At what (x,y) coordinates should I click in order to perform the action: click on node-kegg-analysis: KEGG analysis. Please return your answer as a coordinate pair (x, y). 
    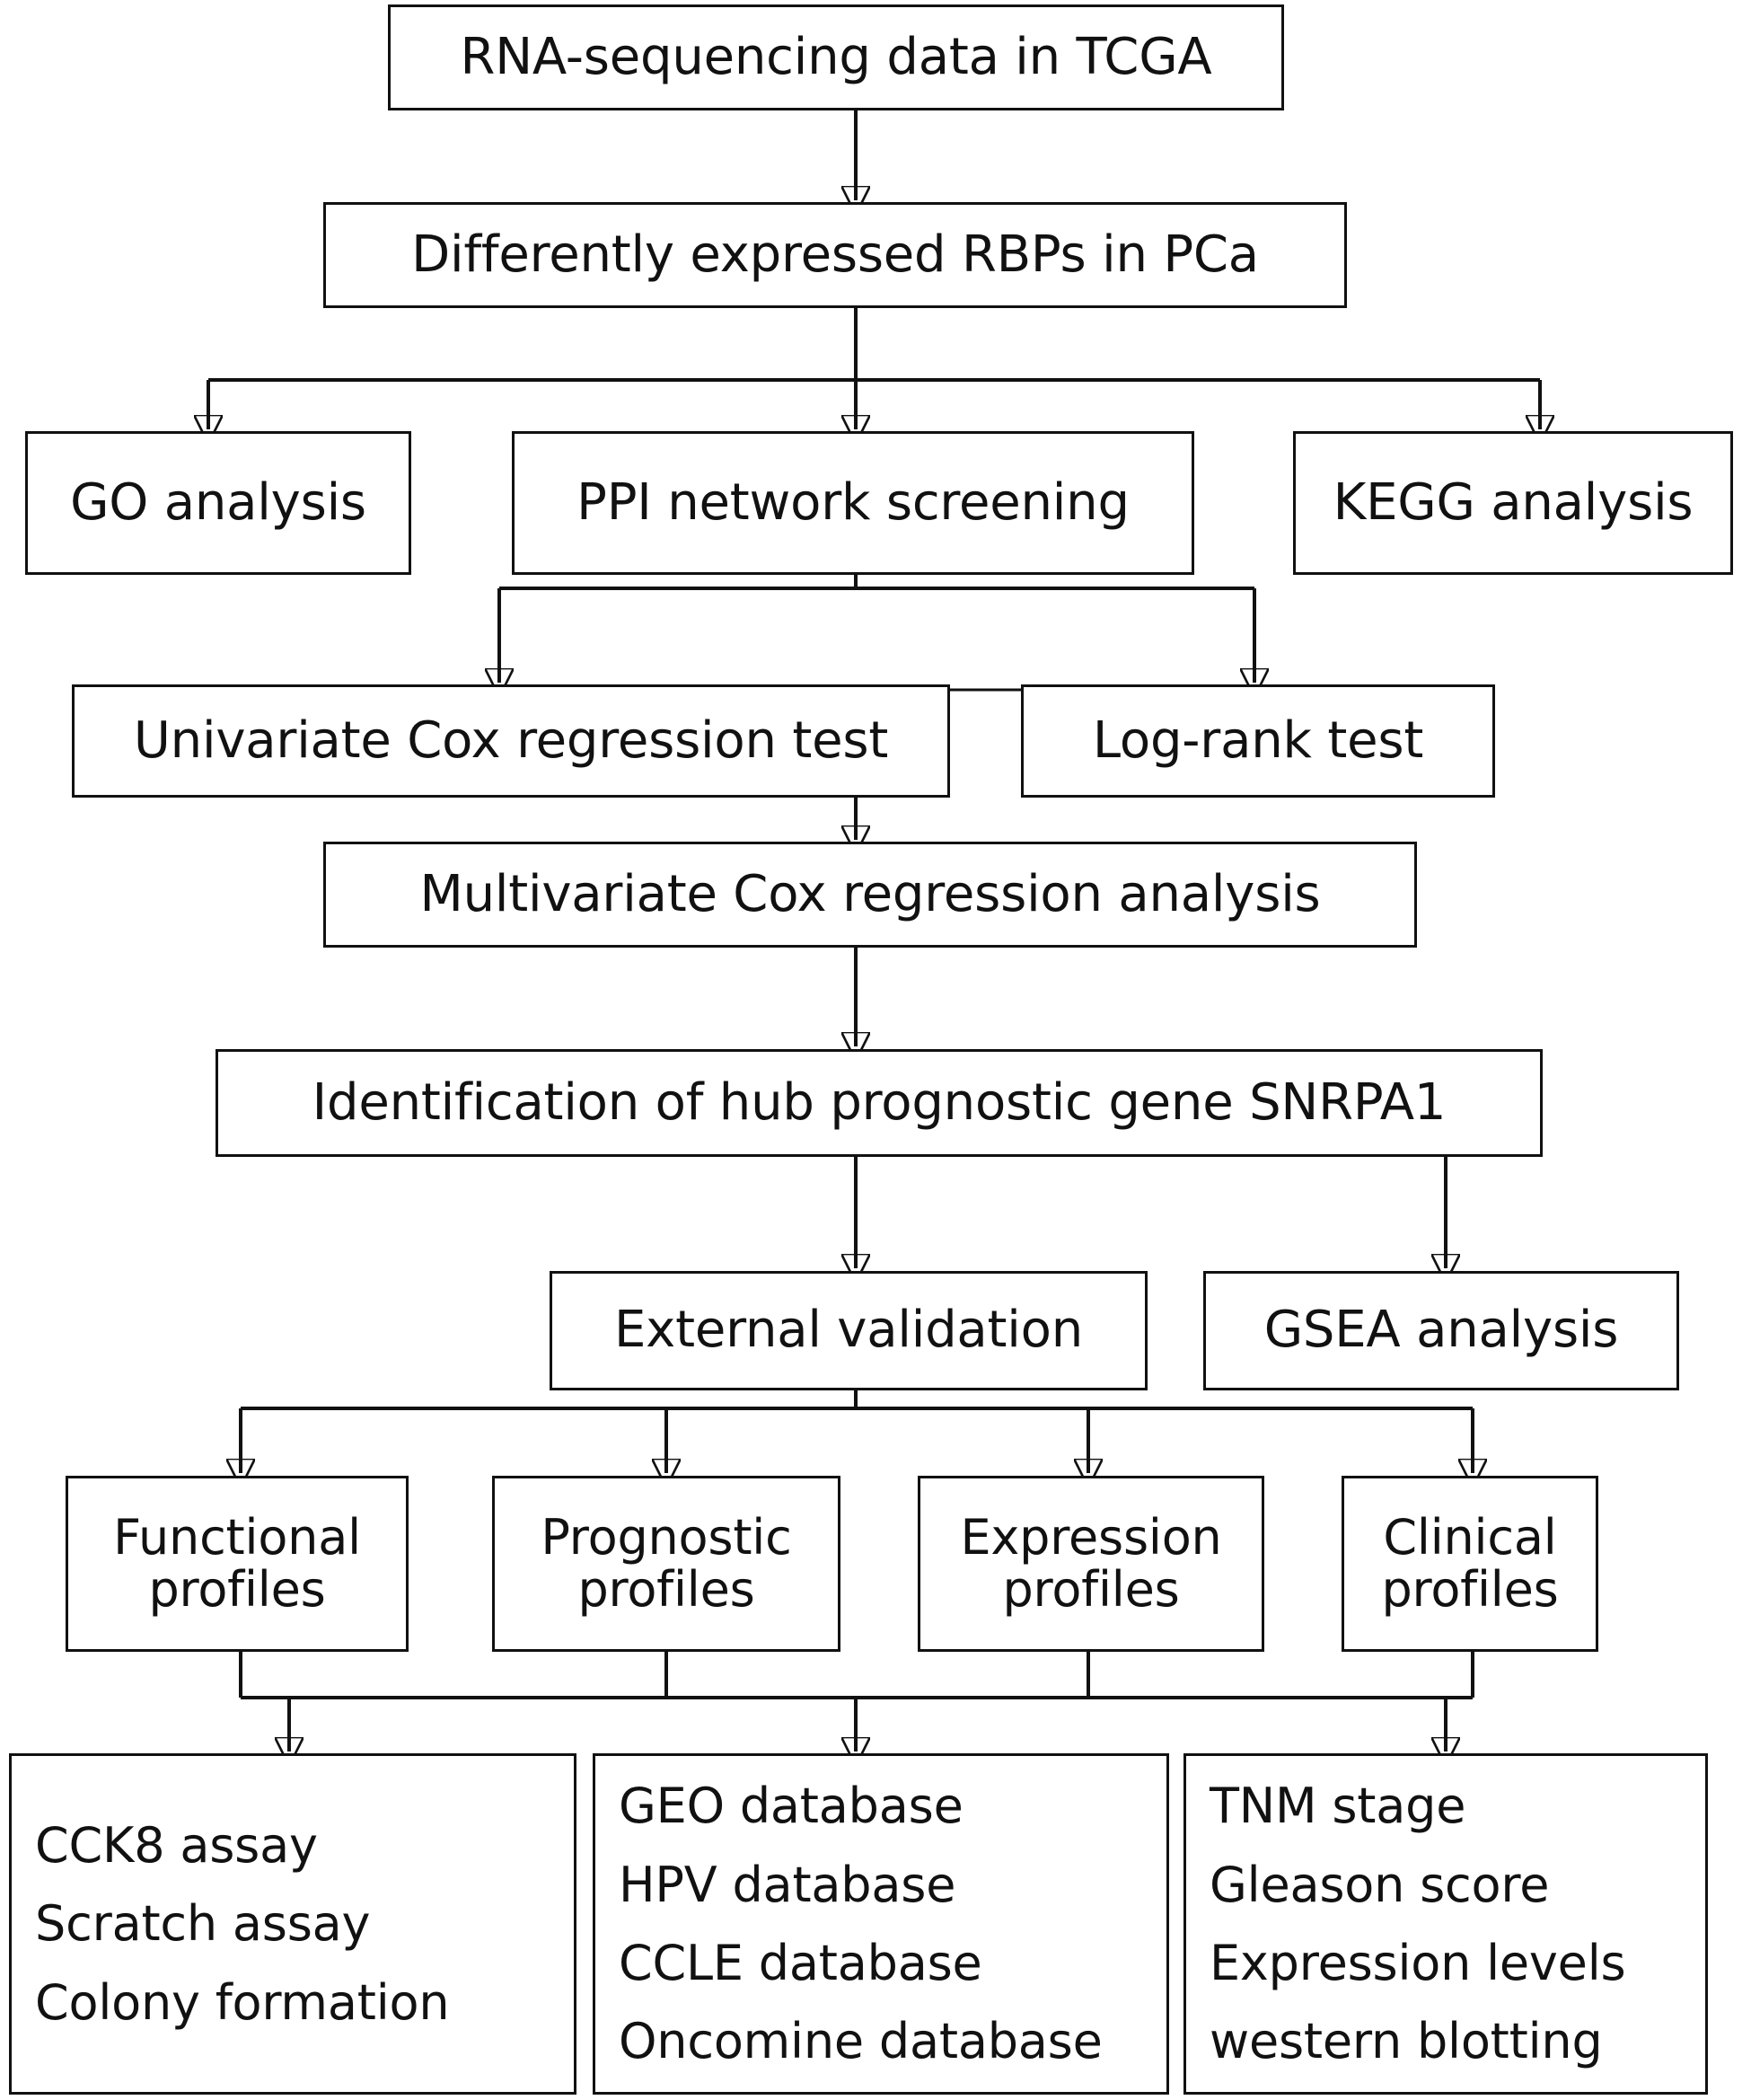
    Looking at the image, I should click on (1513, 503).